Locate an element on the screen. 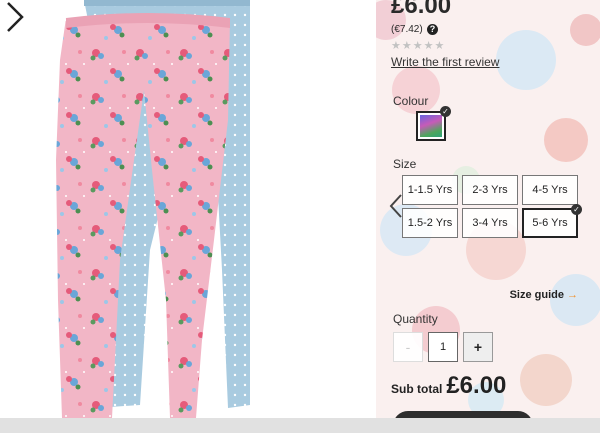 The width and height of the screenshot is (600, 433). size-option-3-4-yrs: 3-4 Yrs is located at coordinates (490, 223).